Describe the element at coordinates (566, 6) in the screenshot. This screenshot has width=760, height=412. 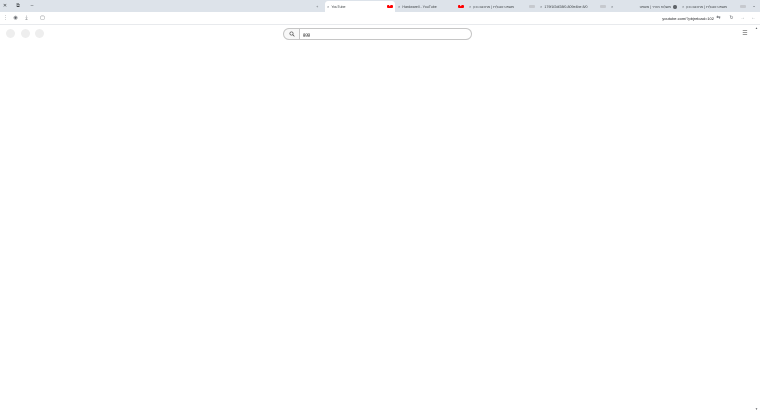
I see `tab-label: 179f1f2df28f0-809e4be 8/0` at that location.